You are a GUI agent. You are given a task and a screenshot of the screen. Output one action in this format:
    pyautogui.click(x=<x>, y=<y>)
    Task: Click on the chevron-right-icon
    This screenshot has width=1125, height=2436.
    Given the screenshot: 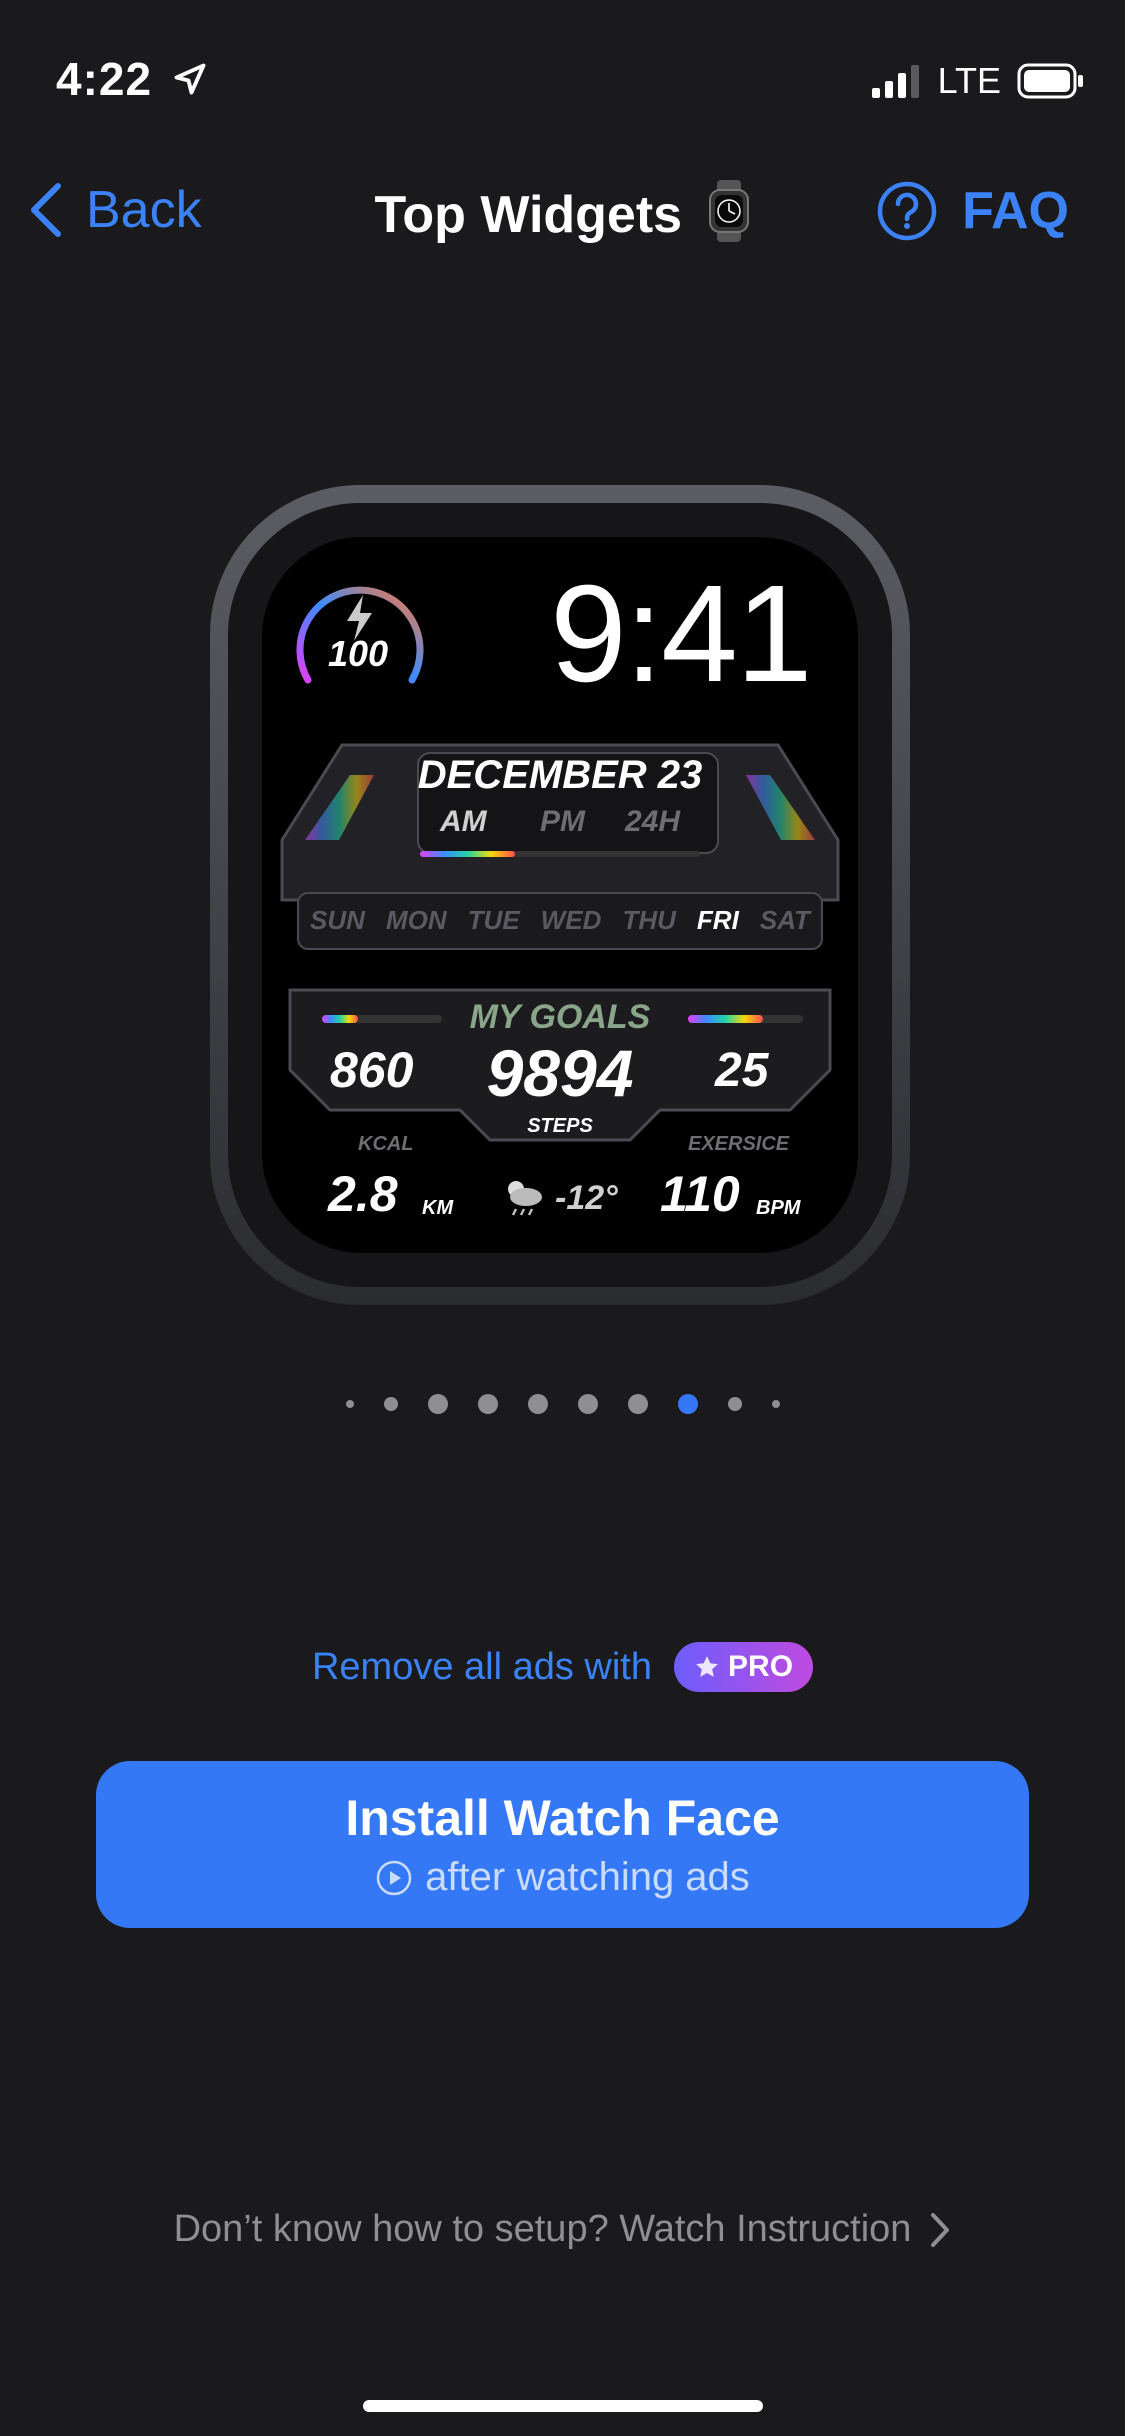 What is the action you would take?
    pyautogui.click(x=940, y=2229)
    